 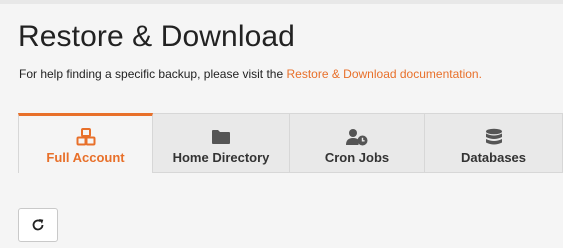 I want to click on tab-home-directory: Home Directory, so click(x=221, y=143).